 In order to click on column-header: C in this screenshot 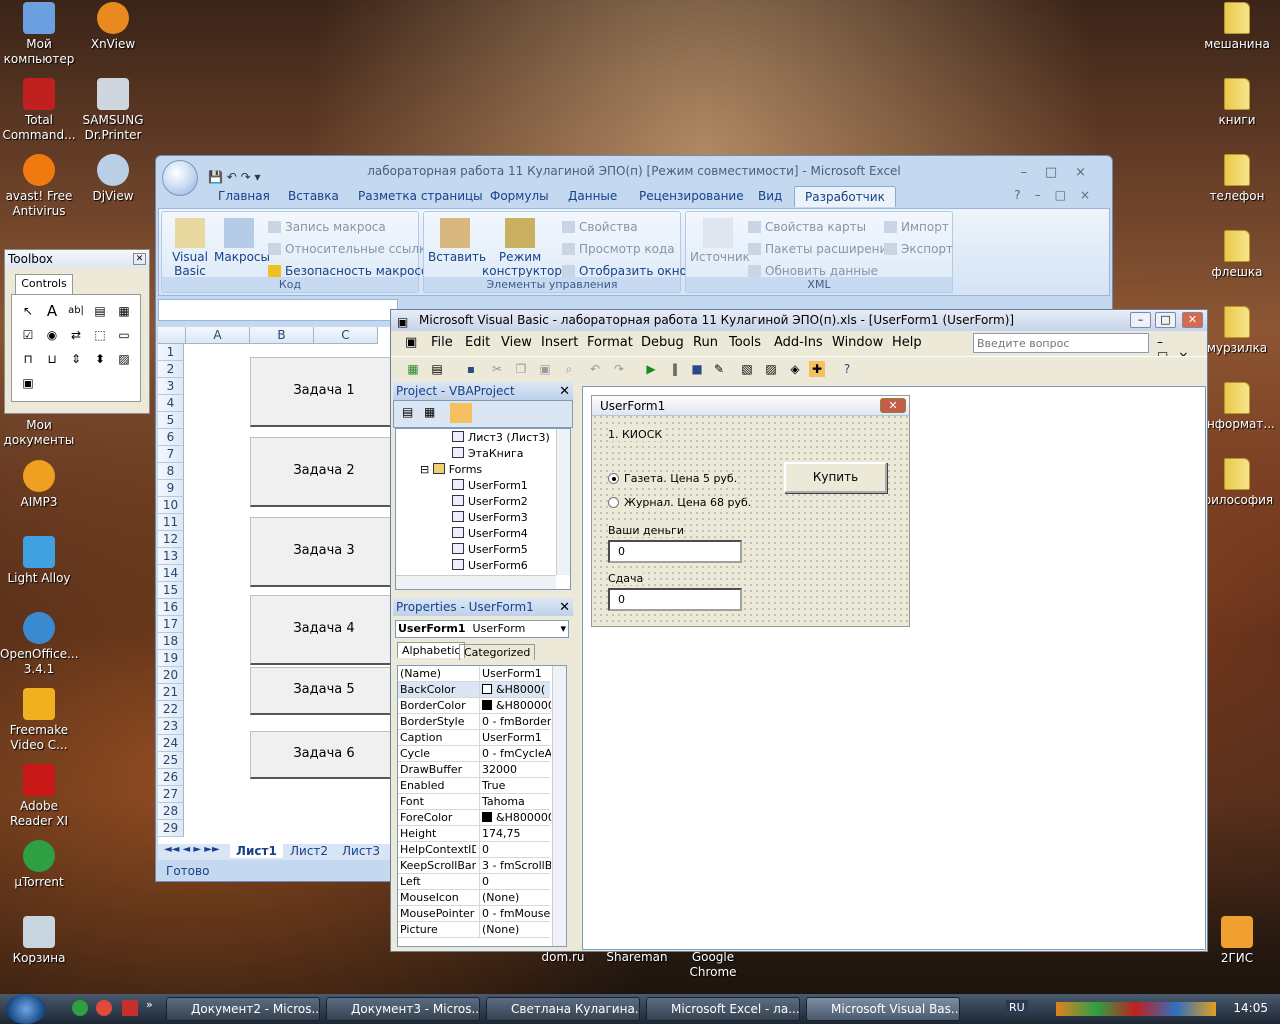, I will do `click(346, 335)`.